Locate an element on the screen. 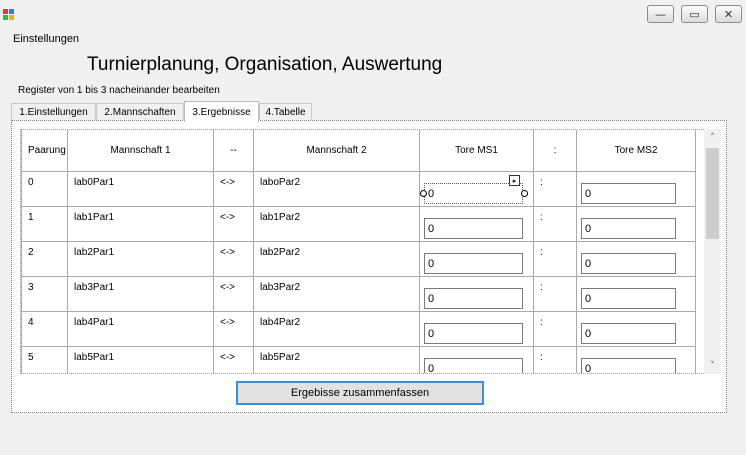  cell-text-team2: lab2Par2 is located at coordinates (280, 252).